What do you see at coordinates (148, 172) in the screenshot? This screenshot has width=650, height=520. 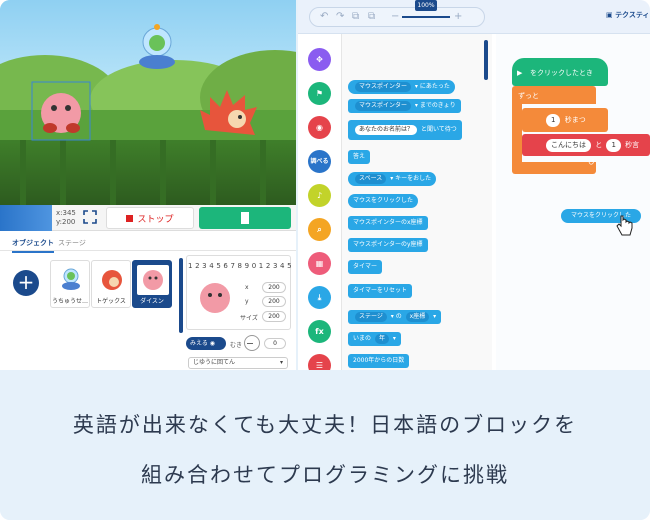 I see `ground` at bounding box center [148, 172].